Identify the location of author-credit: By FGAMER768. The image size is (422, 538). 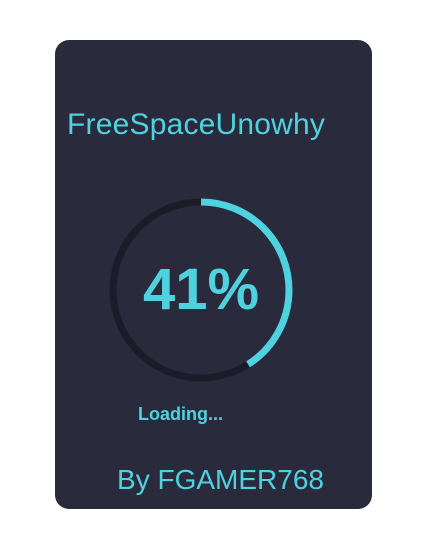
(220, 479).